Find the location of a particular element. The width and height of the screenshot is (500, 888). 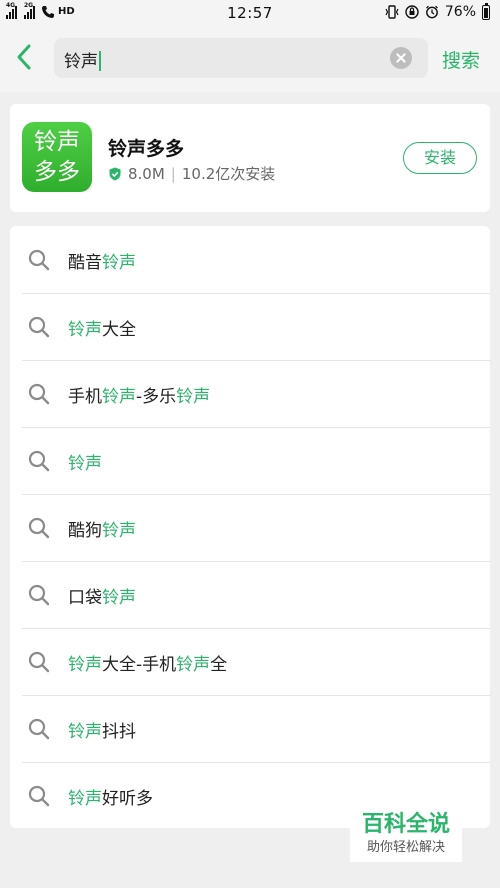

app-icon-line-2: 多多 is located at coordinates (57, 172).